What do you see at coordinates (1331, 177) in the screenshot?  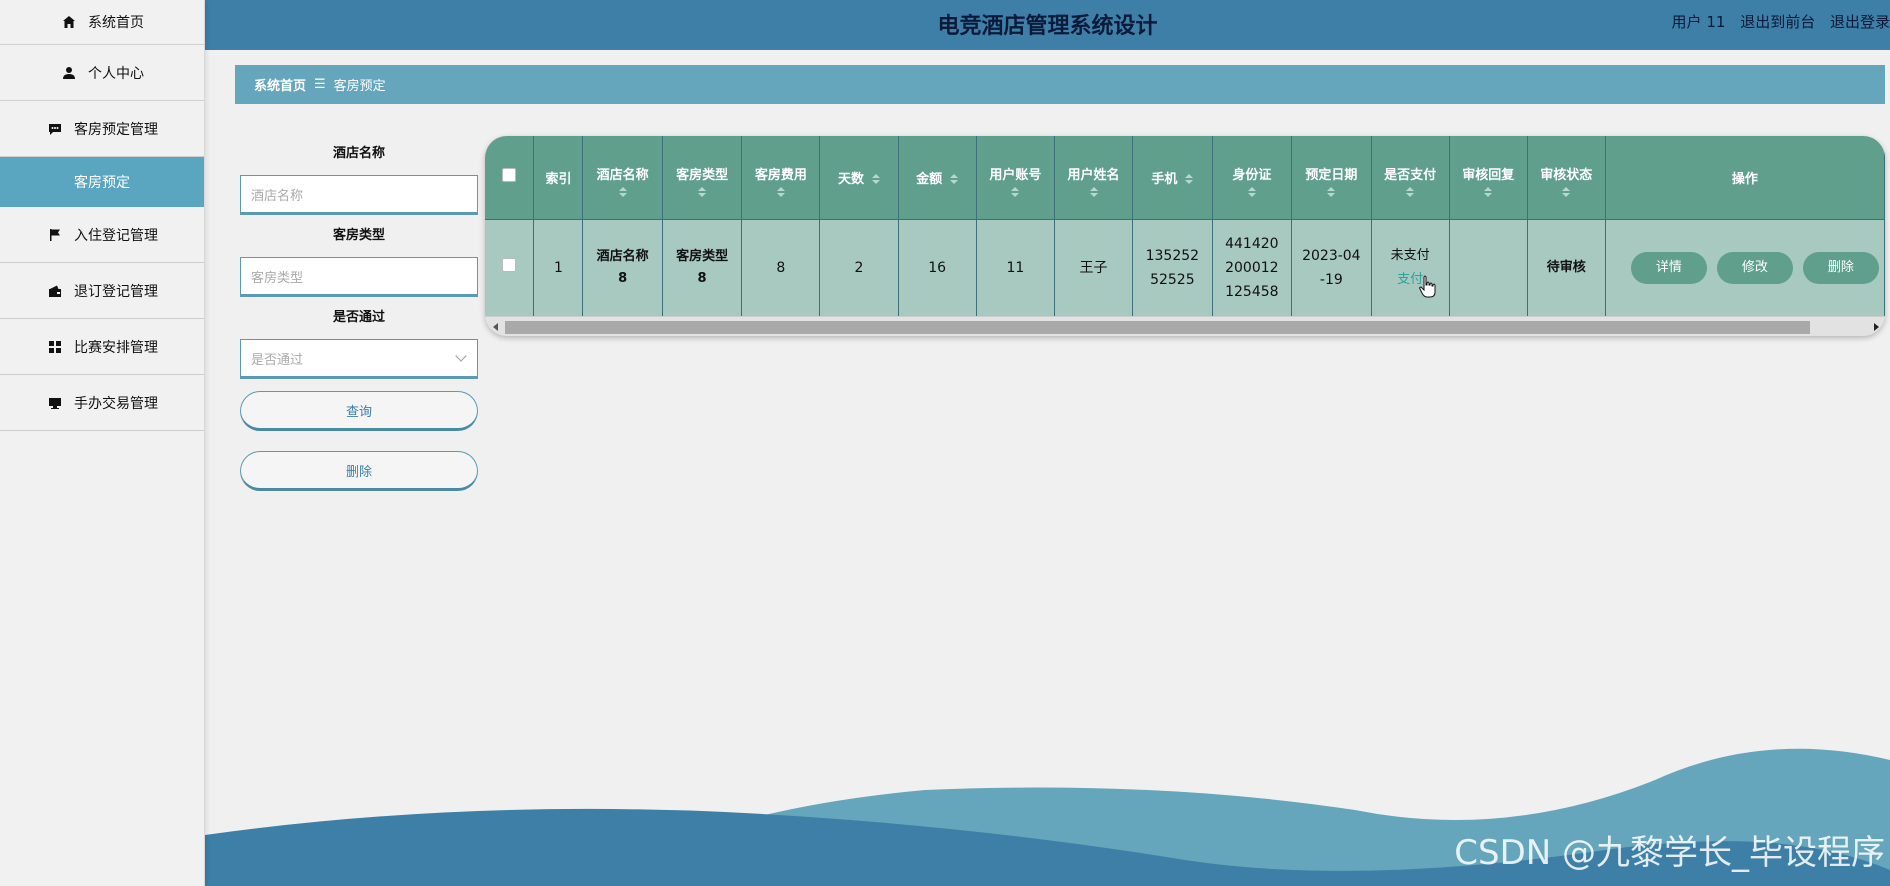 I see `col-date: 预定日期` at bounding box center [1331, 177].